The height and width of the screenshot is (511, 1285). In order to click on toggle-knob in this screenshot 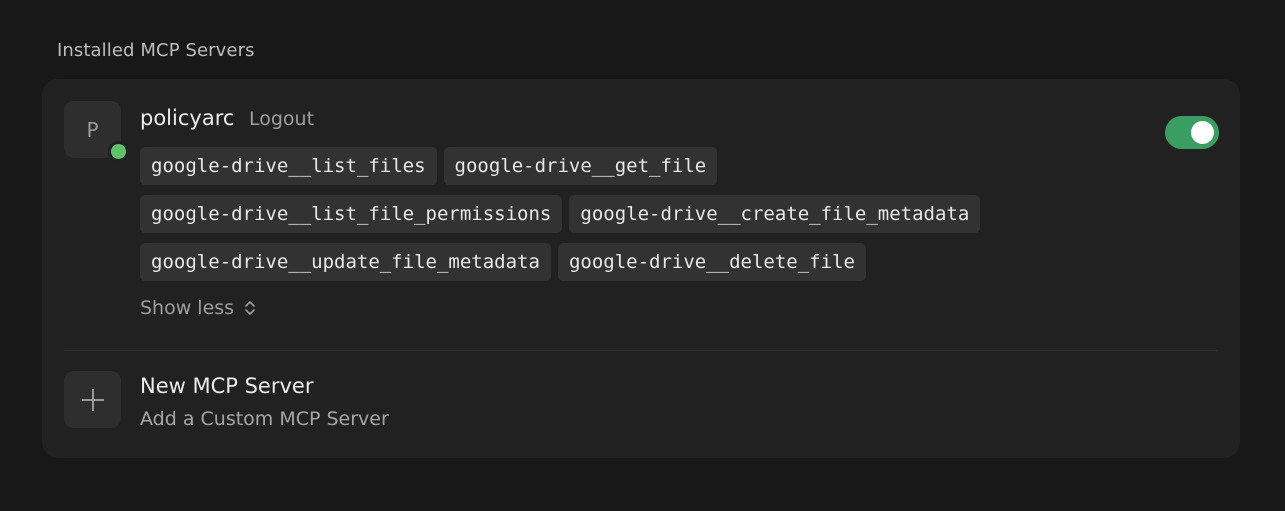, I will do `click(1202, 132)`.